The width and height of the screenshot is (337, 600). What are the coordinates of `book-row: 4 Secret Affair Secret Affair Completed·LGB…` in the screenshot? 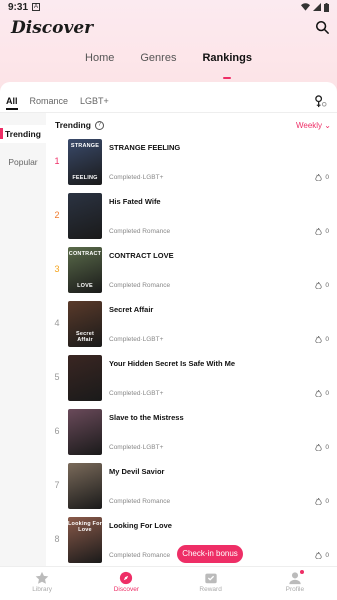 It's located at (191, 326).